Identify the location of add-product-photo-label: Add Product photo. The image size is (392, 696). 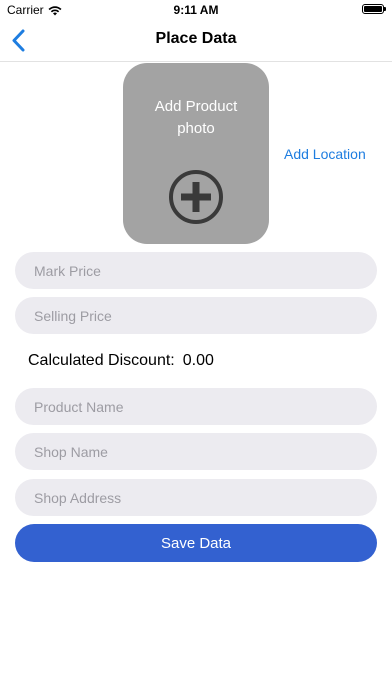
(196, 117).